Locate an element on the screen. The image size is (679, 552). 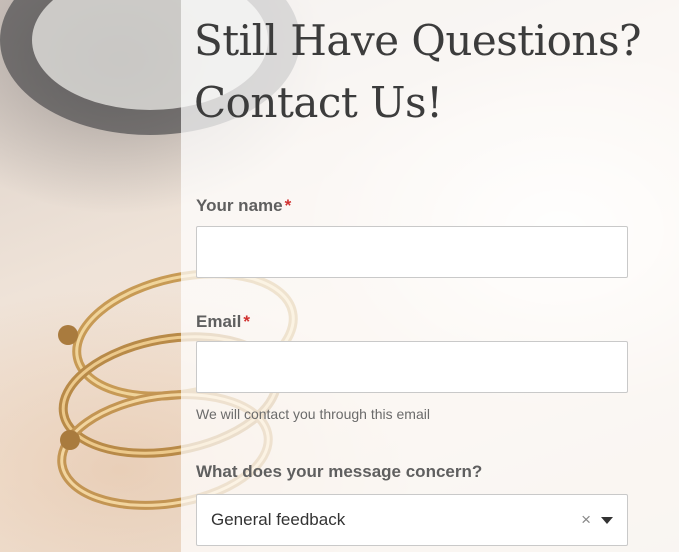
email-label-text: Email is located at coordinates (219, 321).